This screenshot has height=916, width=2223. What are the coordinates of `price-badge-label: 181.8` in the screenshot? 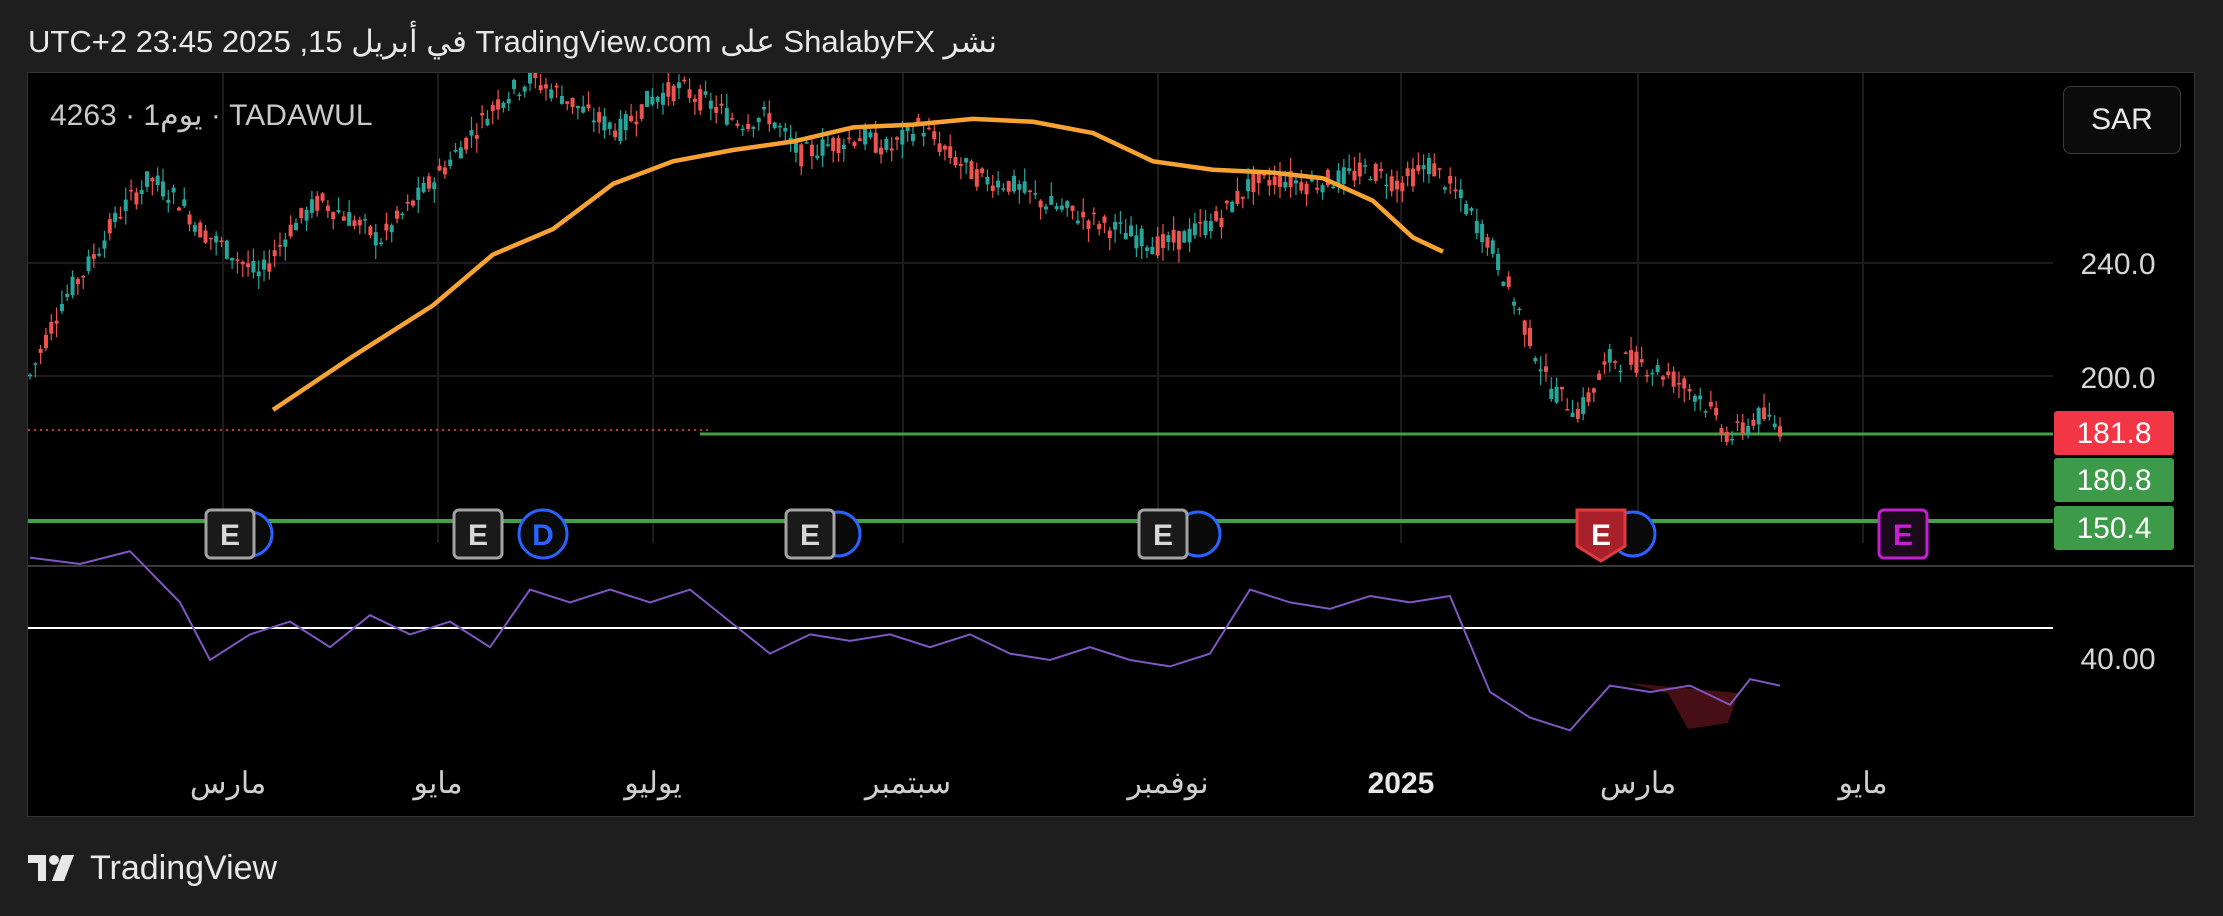 It's located at (2113, 433).